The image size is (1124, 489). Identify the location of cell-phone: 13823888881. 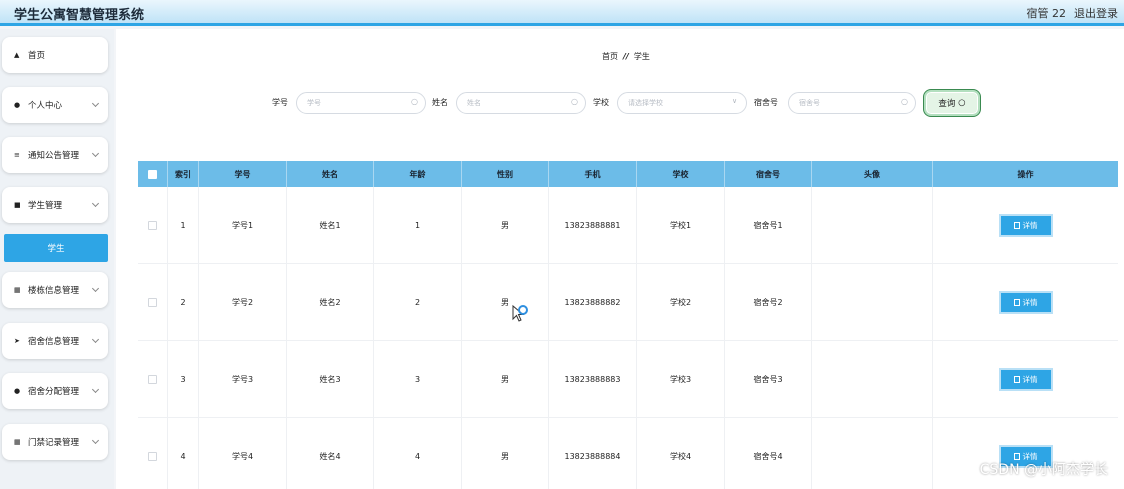
(593, 225).